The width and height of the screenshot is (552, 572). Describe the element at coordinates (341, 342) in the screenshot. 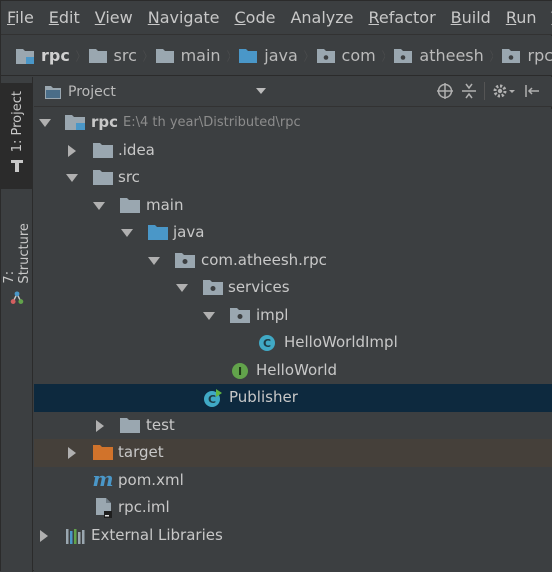

I see `tree-label-helloworldimpl: HelloWorldImpl` at that location.